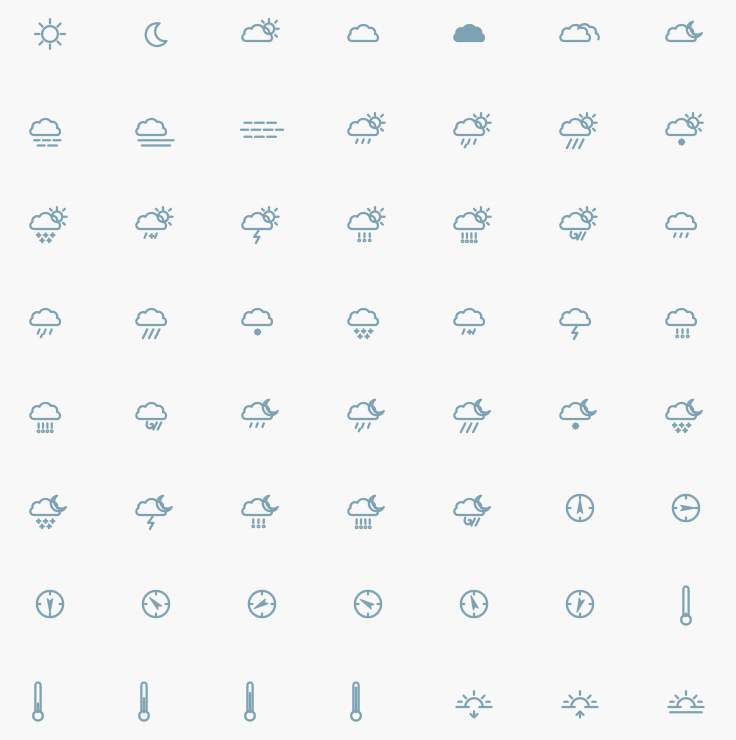  What do you see at coordinates (155, 132) in the screenshot?
I see `mist-icon` at bounding box center [155, 132].